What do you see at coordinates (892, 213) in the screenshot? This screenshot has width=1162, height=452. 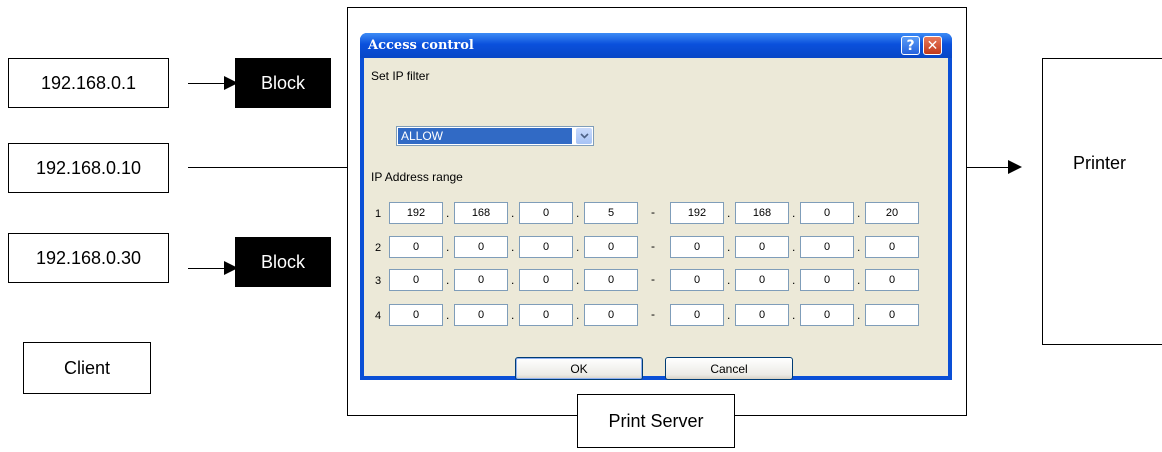 I see `ip-to-octet-4: 20` at bounding box center [892, 213].